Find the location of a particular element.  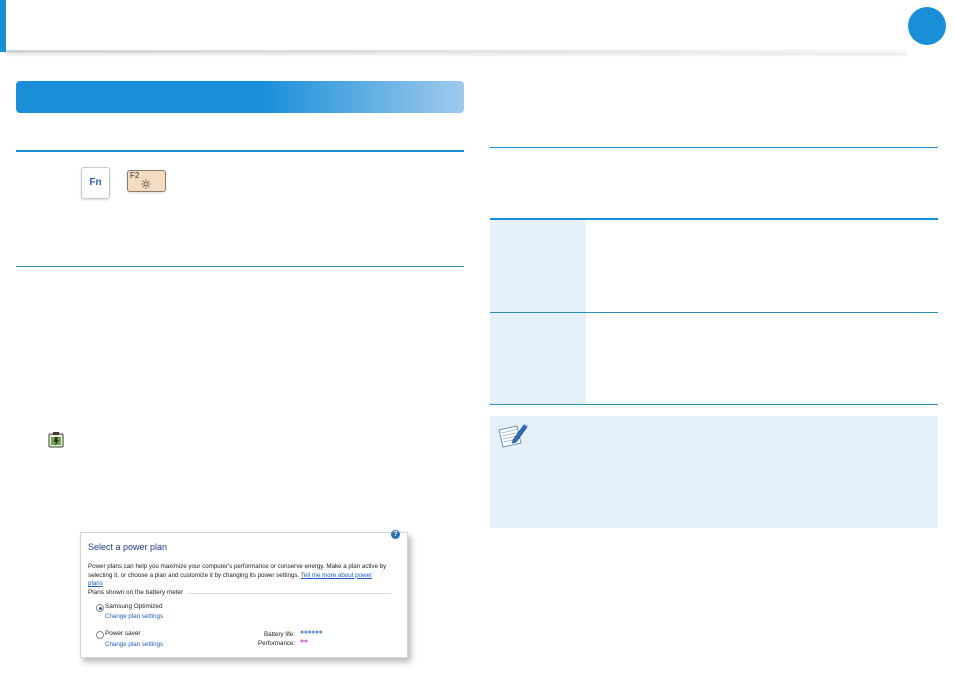

plans-section-label: Plans shown on the battery meter is located at coordinates (136, 592).